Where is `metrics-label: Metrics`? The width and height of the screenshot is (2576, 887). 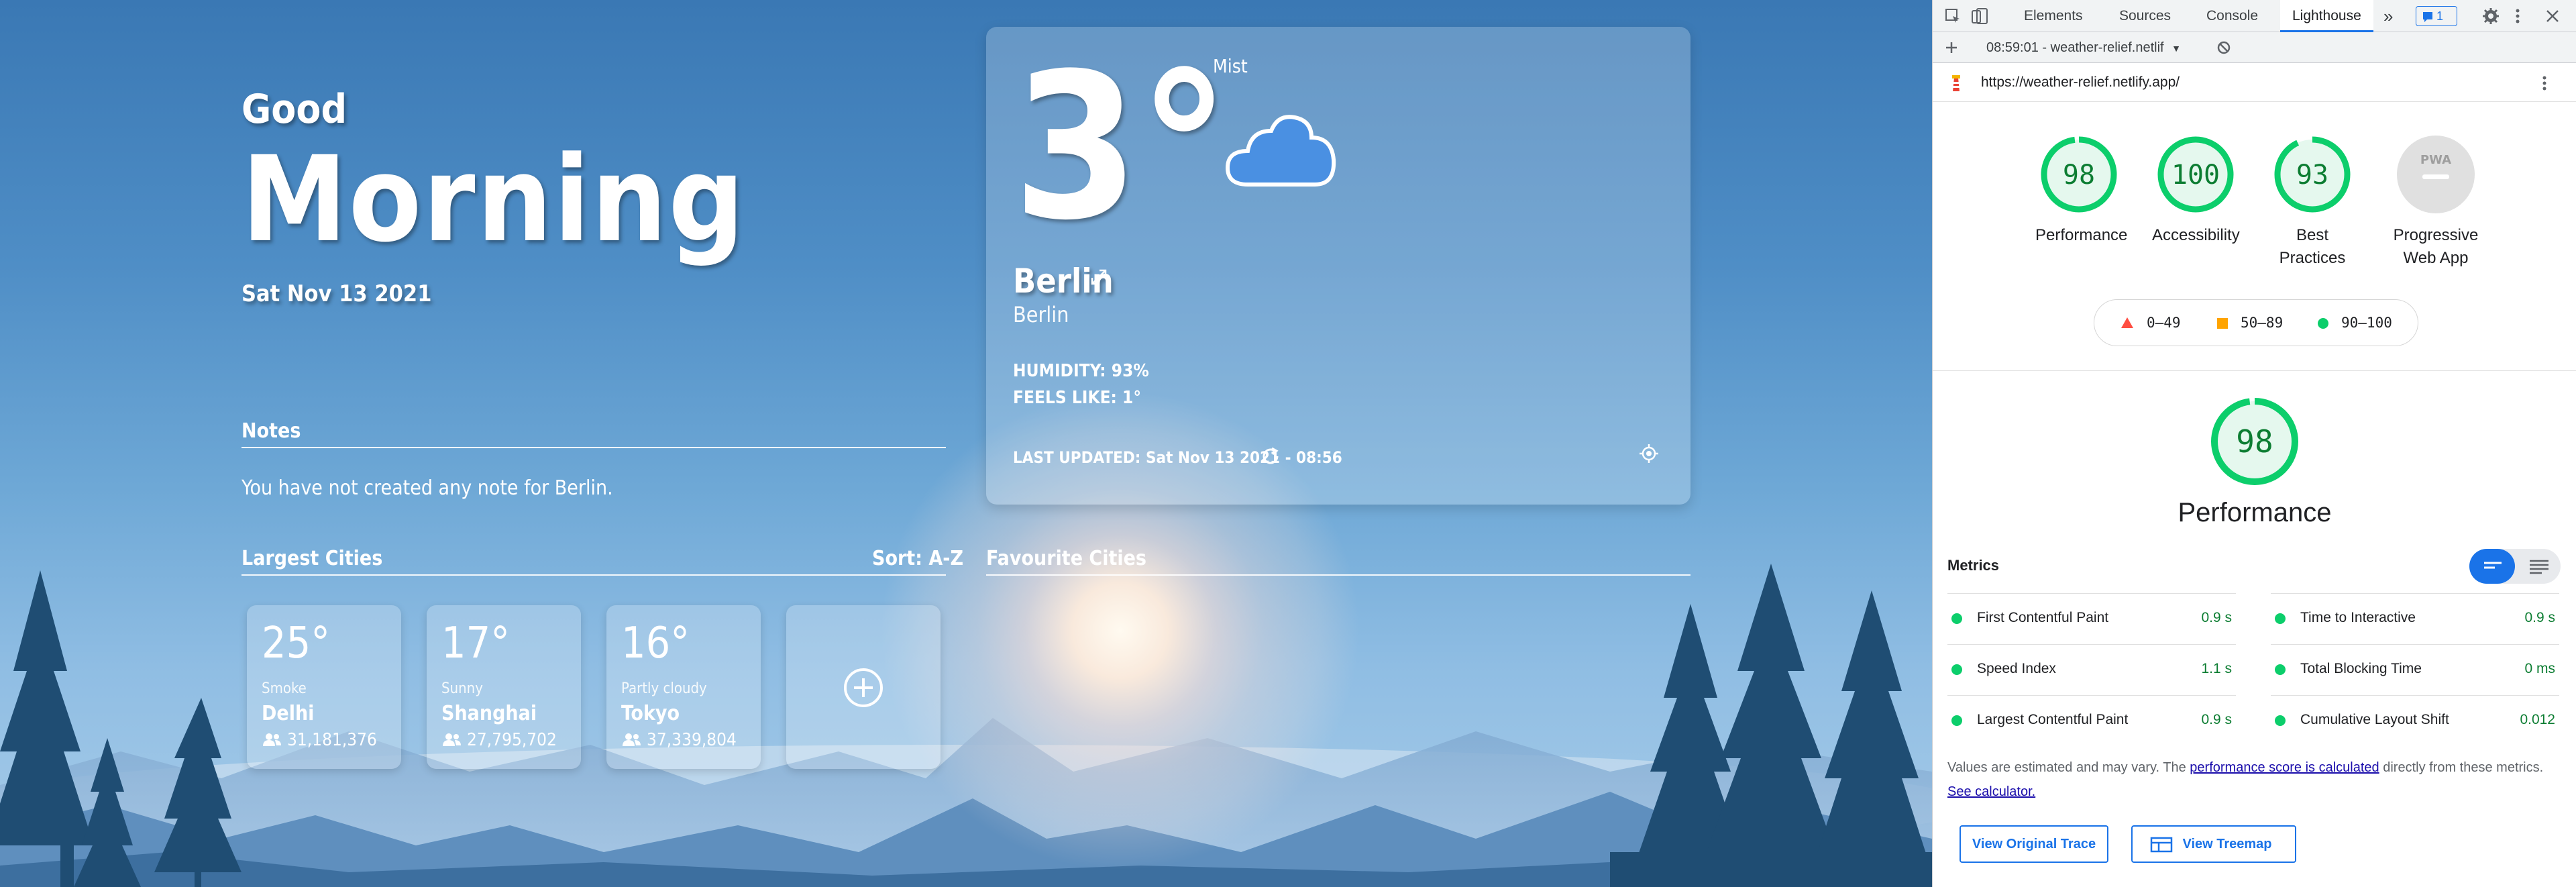
metrics-label: Metrics is located at coordinates (1973, 565).